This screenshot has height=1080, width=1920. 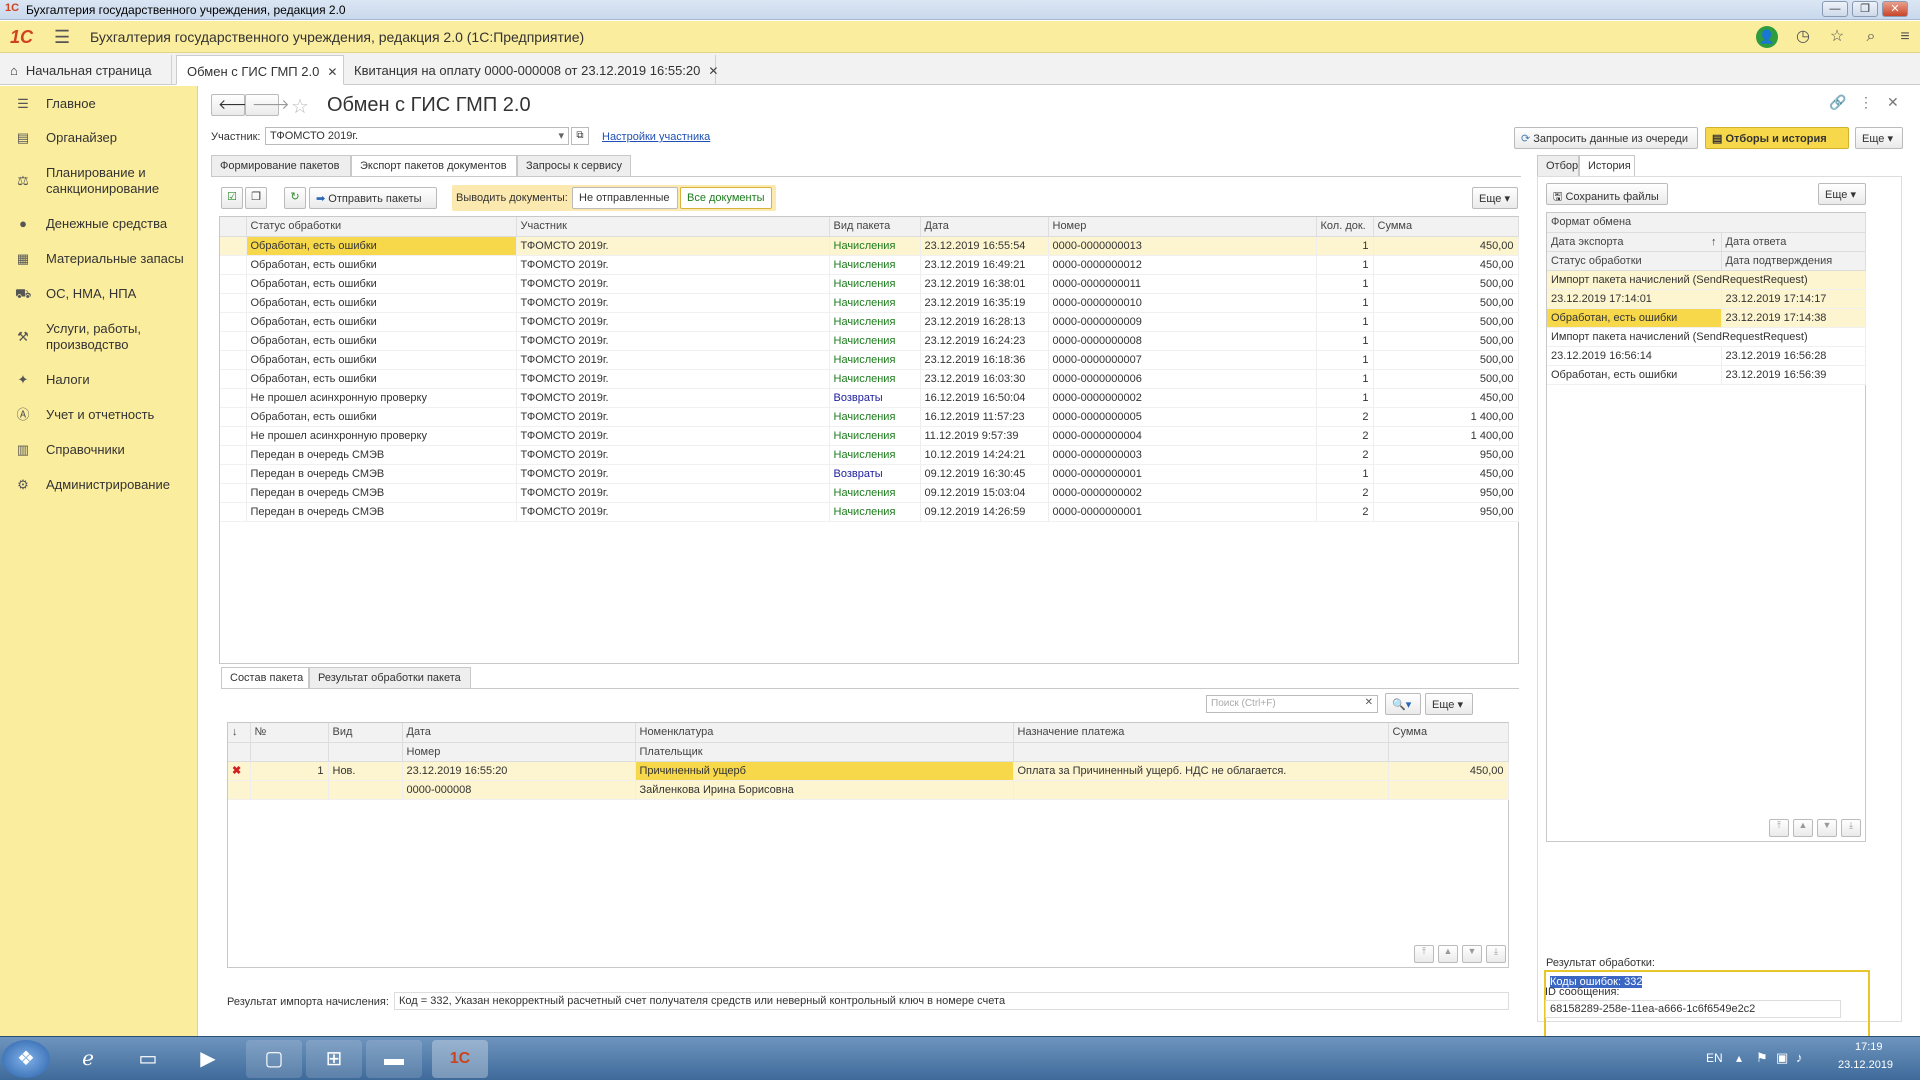 What do you see at coordinates (99, 485) in the screenshot?
I see `sidebar-item-admin: ⚙ Администрирование` at bounding box center [99, 485].